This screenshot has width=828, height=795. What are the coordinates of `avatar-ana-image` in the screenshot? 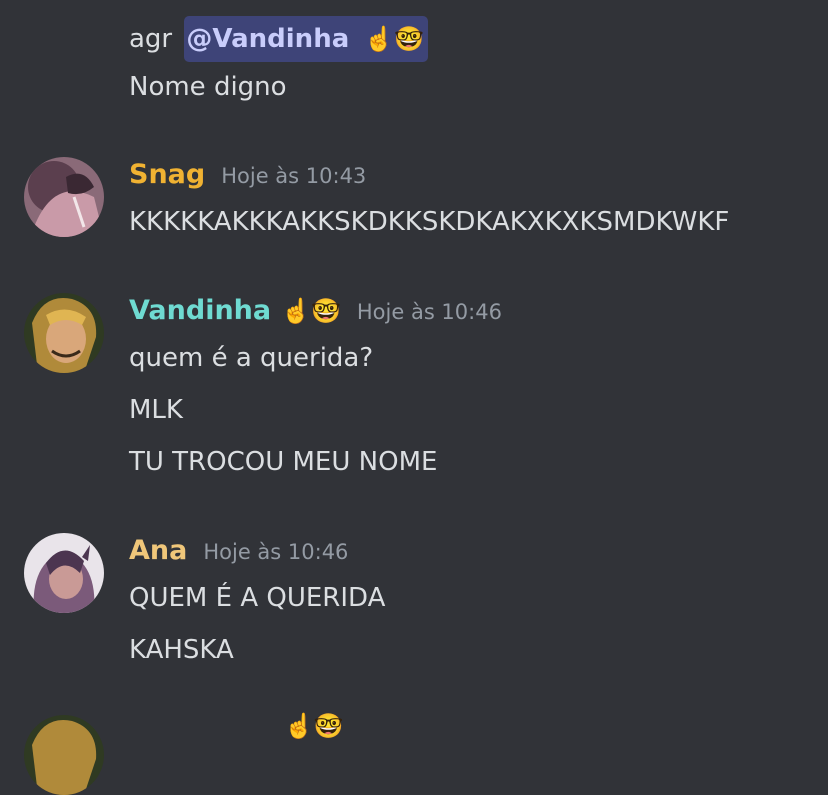 It's located at (64, 573).